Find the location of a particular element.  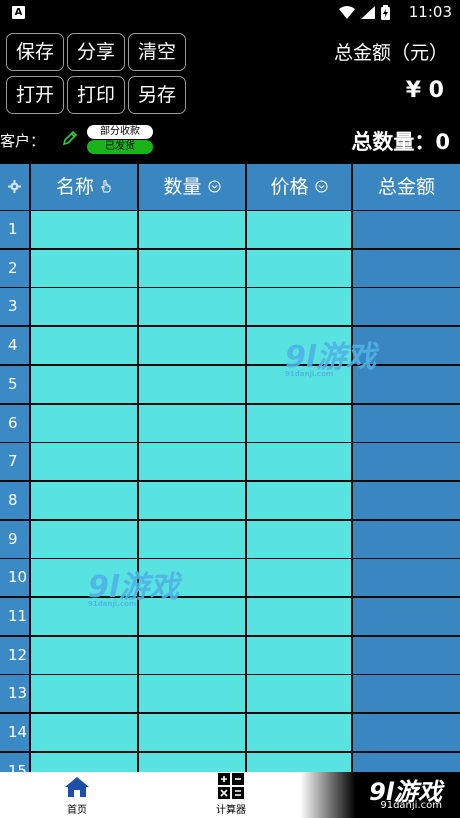

row-number: 15 is located at coordinates (14, 762).